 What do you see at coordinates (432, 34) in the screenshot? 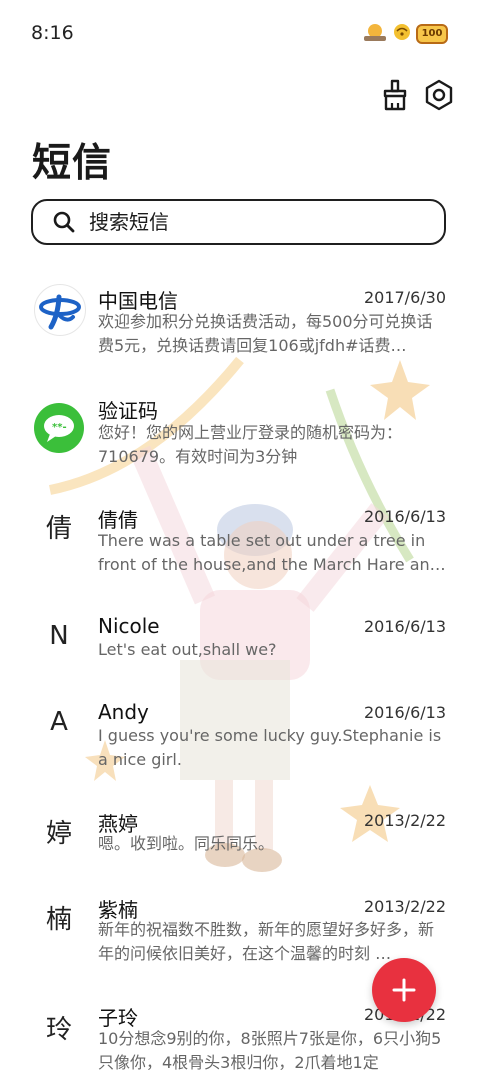
I see `battery-indicator: 100` at bounding box center [432, 34].